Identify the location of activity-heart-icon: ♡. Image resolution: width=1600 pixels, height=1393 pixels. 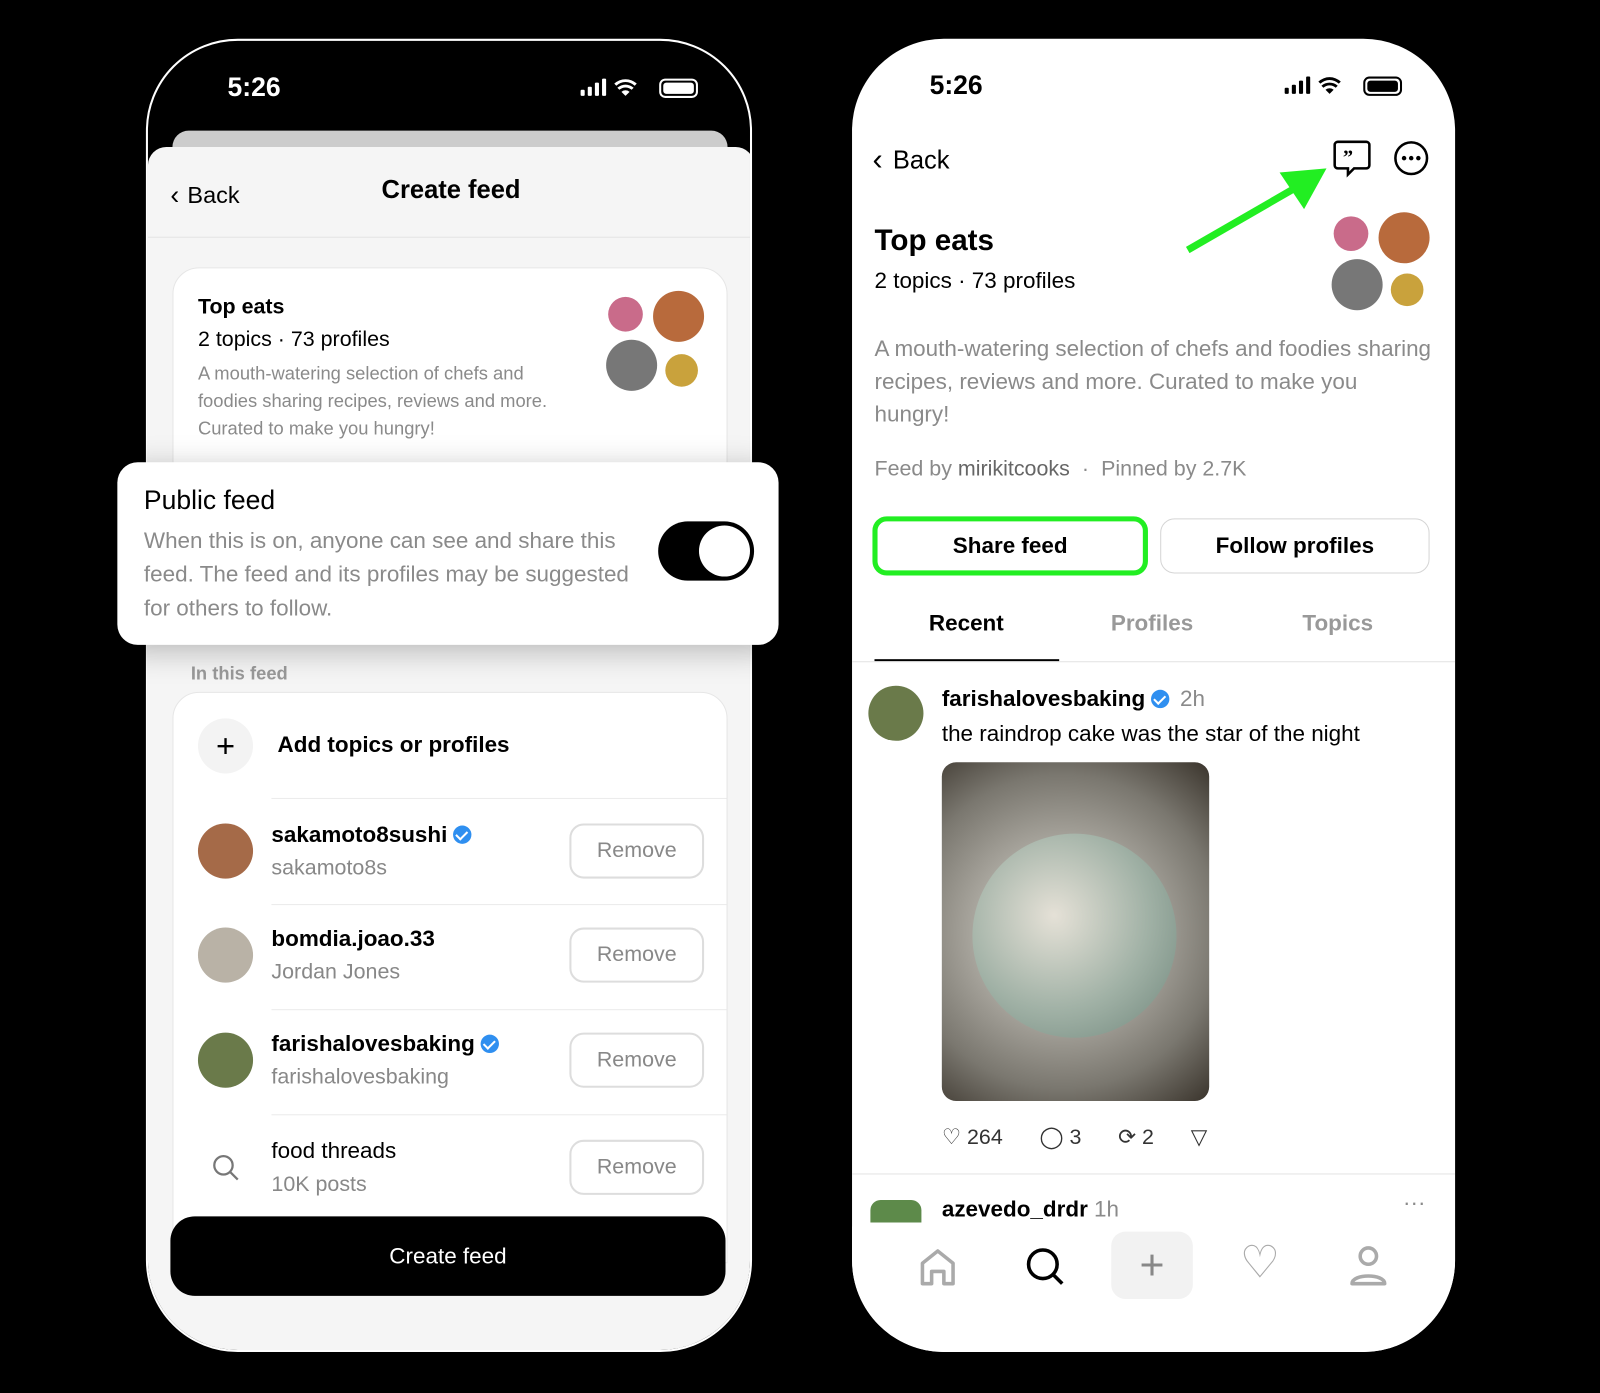
(1260, 1263).